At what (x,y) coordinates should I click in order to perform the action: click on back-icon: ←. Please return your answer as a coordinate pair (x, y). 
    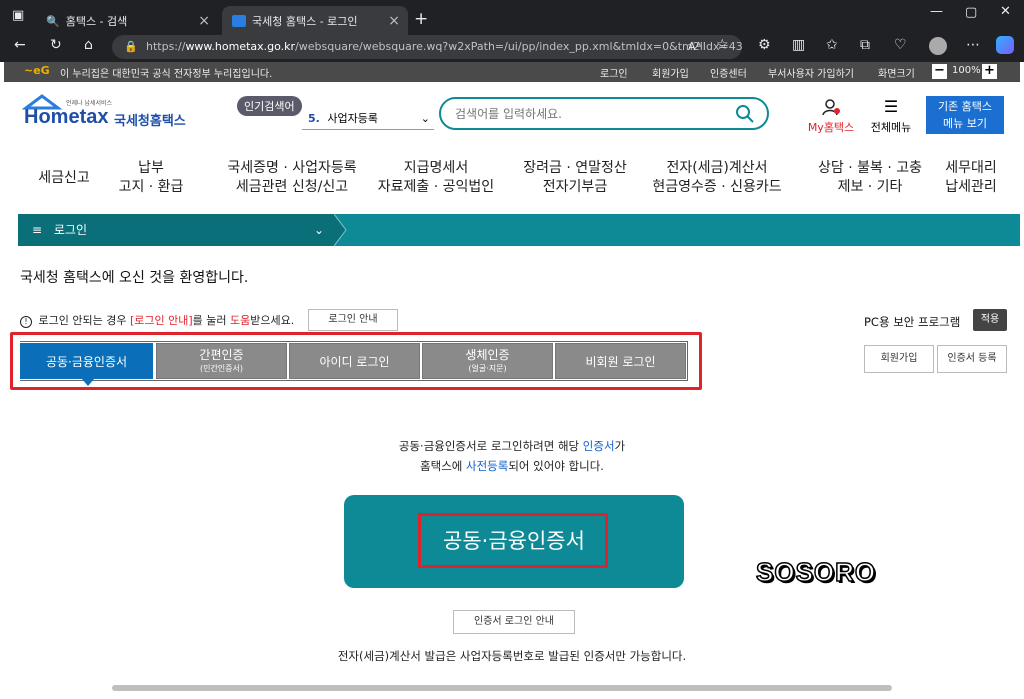
    Looking at the image, I should click on (20, 45).